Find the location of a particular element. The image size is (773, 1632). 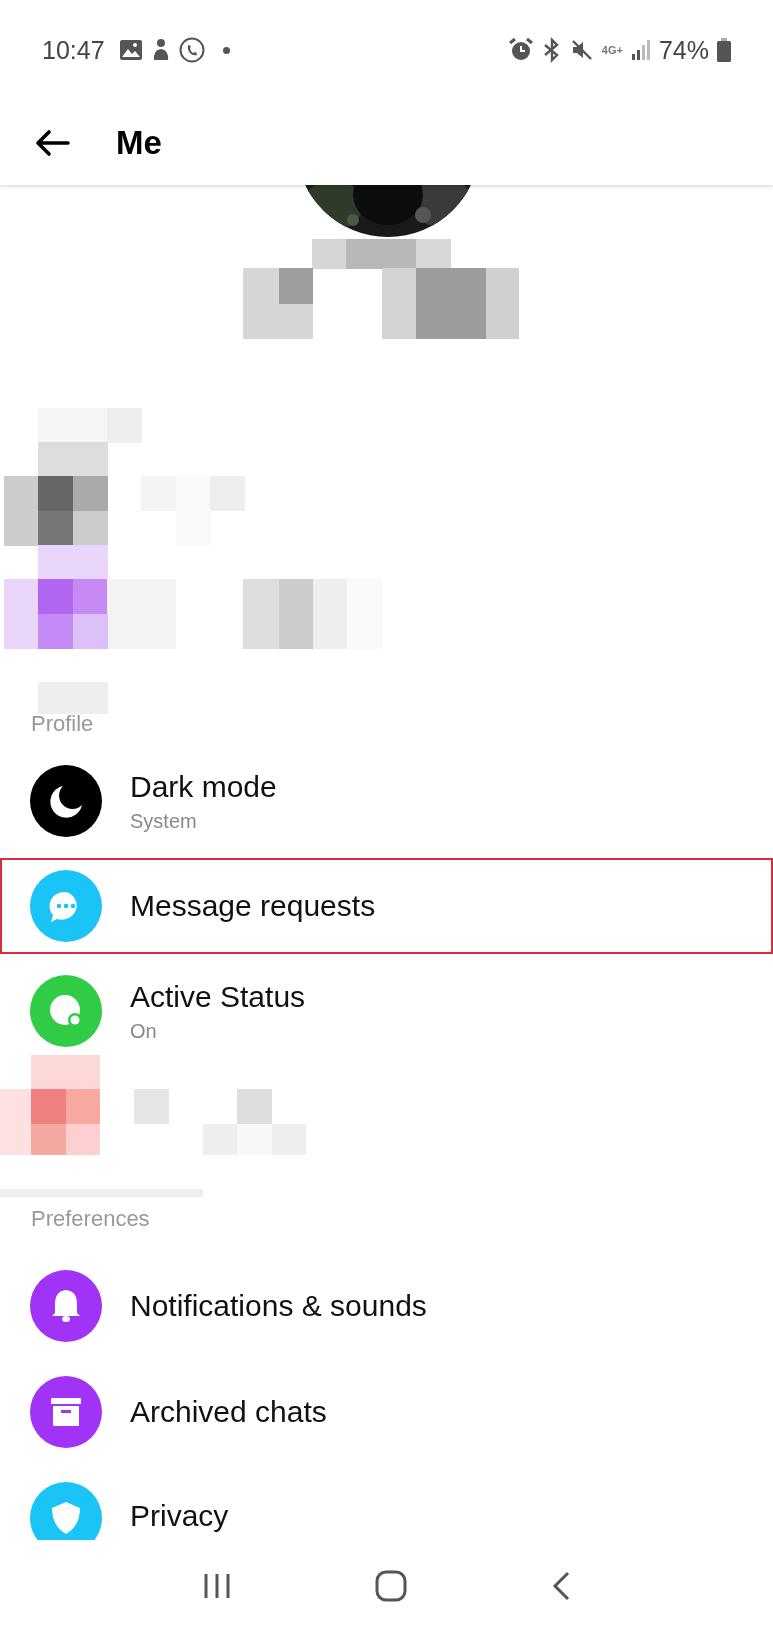

settings-item: Archived chats is located at coordinates (386, 1412).